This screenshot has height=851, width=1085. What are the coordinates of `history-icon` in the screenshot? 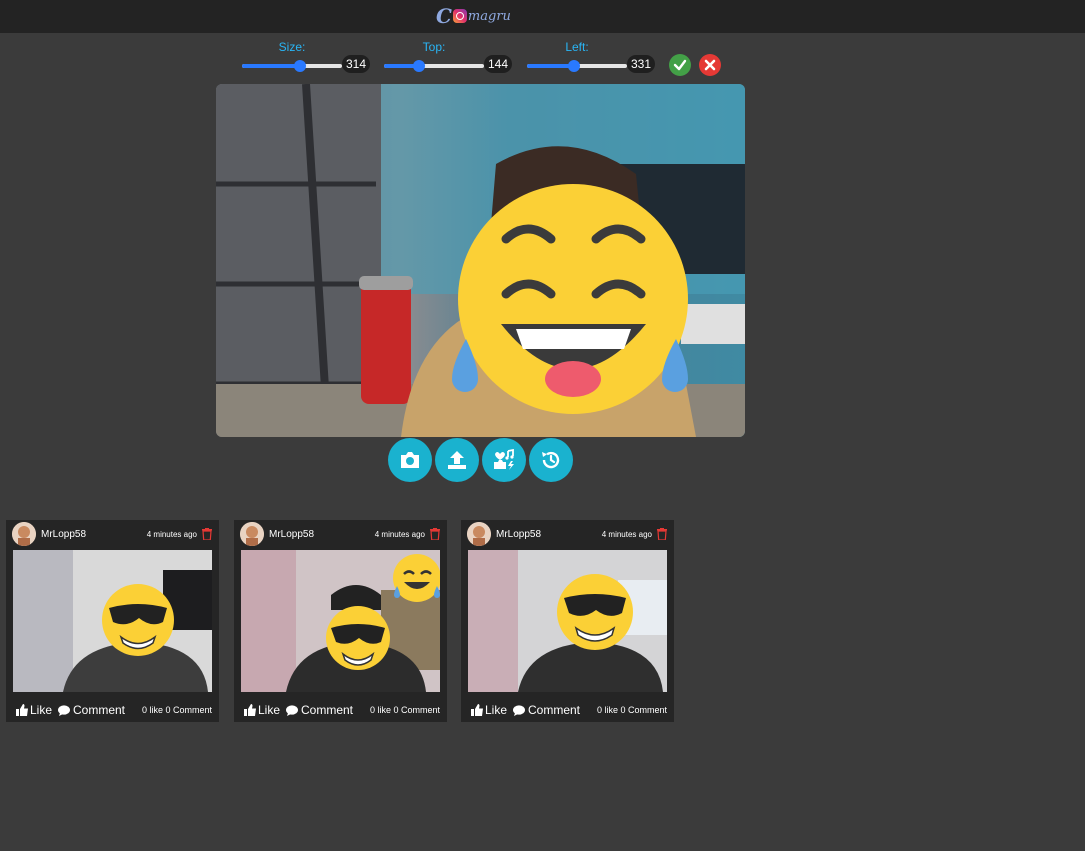 It's located at (551, 460).